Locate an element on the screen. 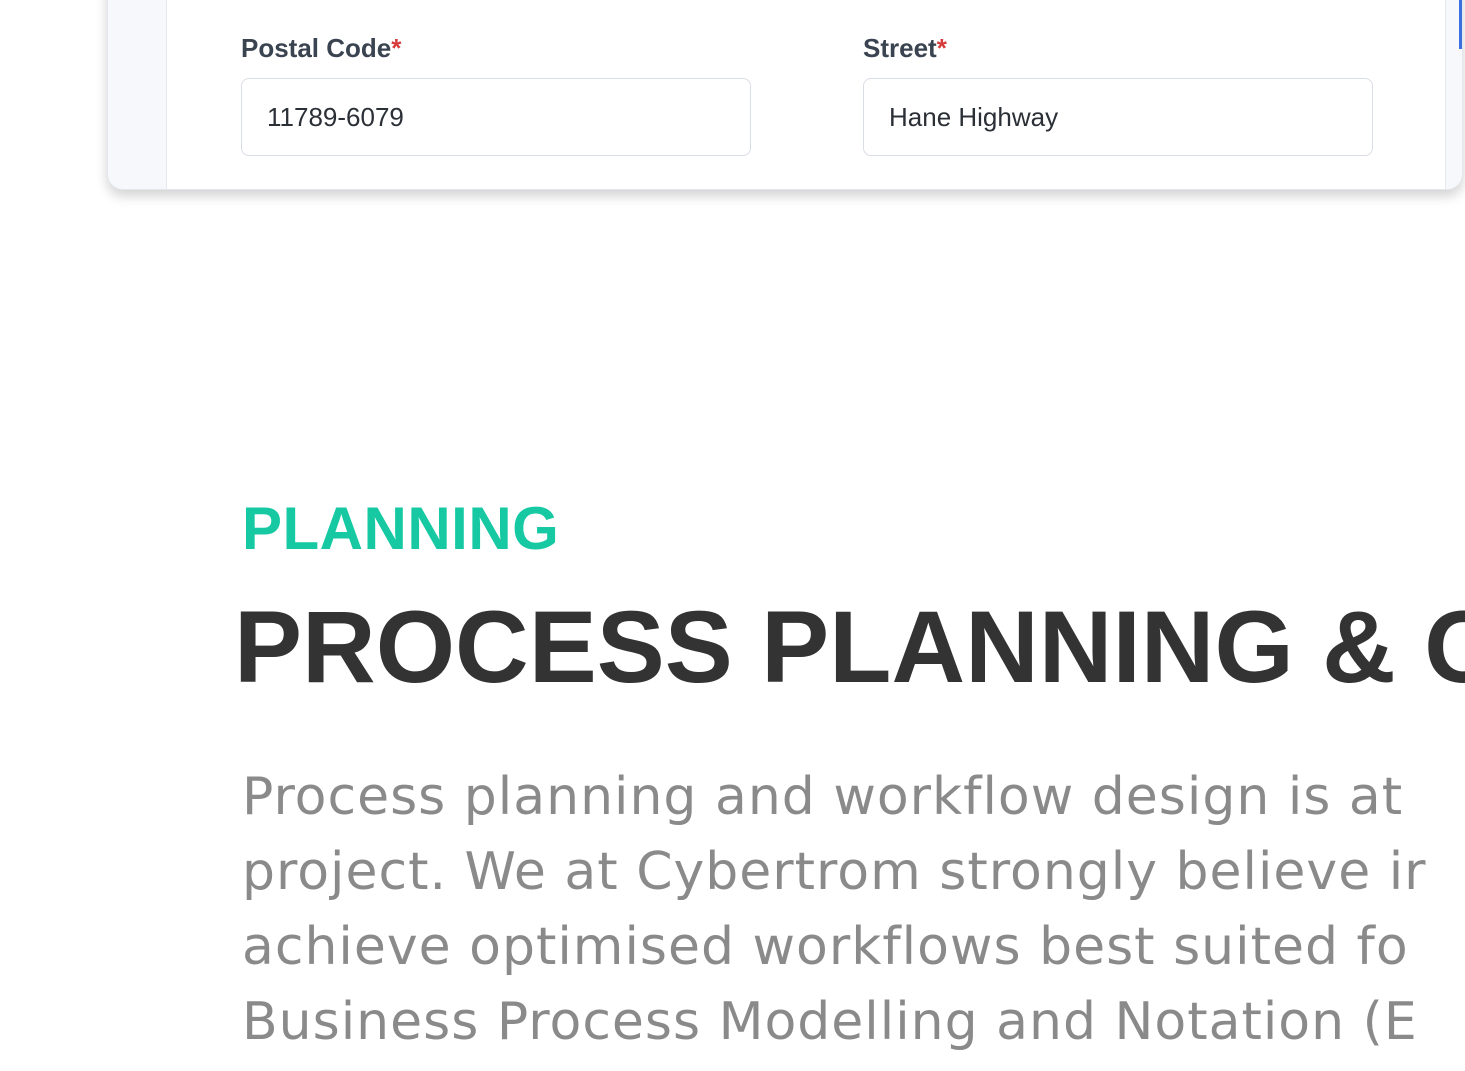 This screenshot has height=1071, width=1465. postal-code-required-mark: * is located at coordinates (396, 48).